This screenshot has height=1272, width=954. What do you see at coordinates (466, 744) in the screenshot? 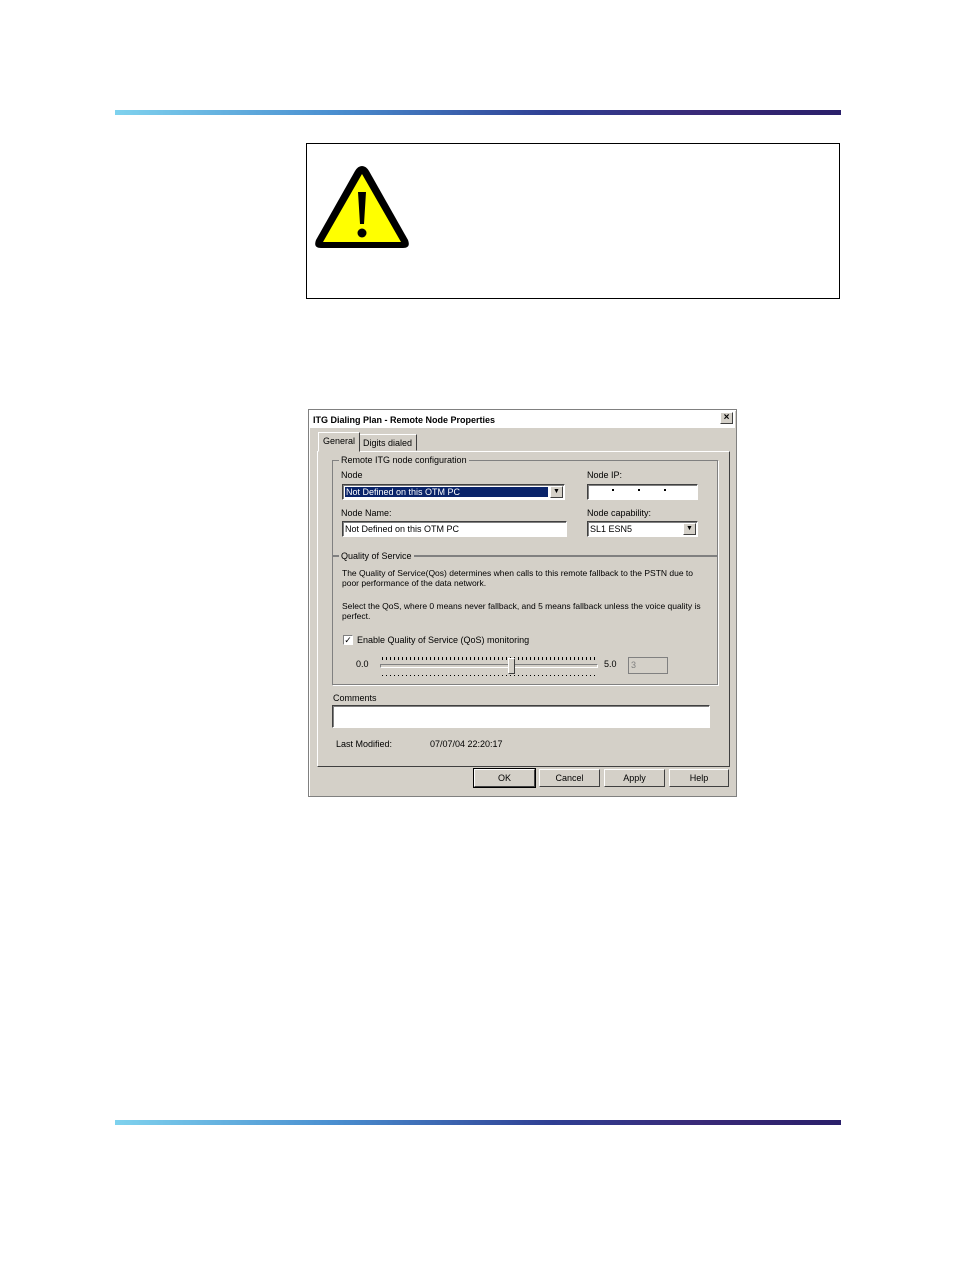
I see `last-modified-value: 07/07/04 22:20:17` at bounding box center [466, 744].